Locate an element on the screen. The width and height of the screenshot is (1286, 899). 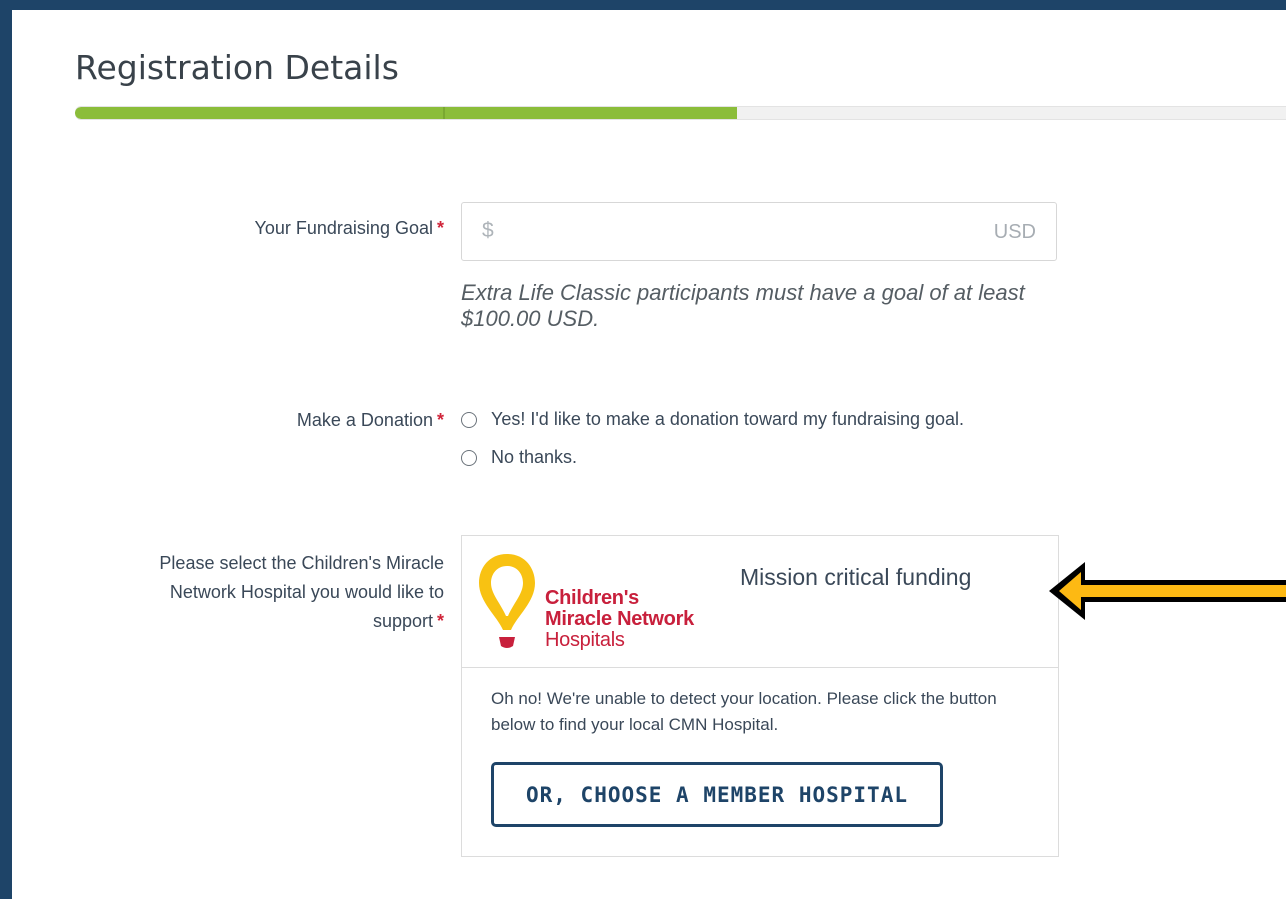
logo-line2: Miracle Network is located at coordinates (619, 619).